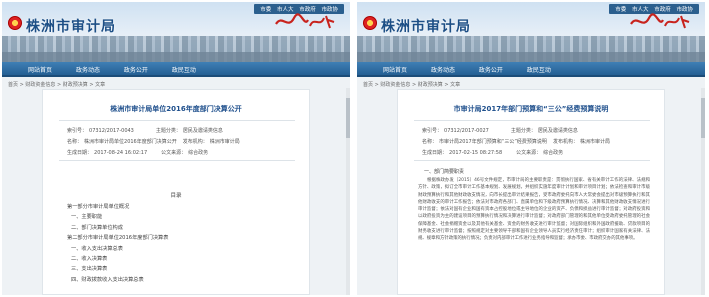 Image resolution: width=709 pixels, height=297 pixels. I want to click on article-title: 株洲市审计局单位2016年度部门决算公开, so click(176, 109).